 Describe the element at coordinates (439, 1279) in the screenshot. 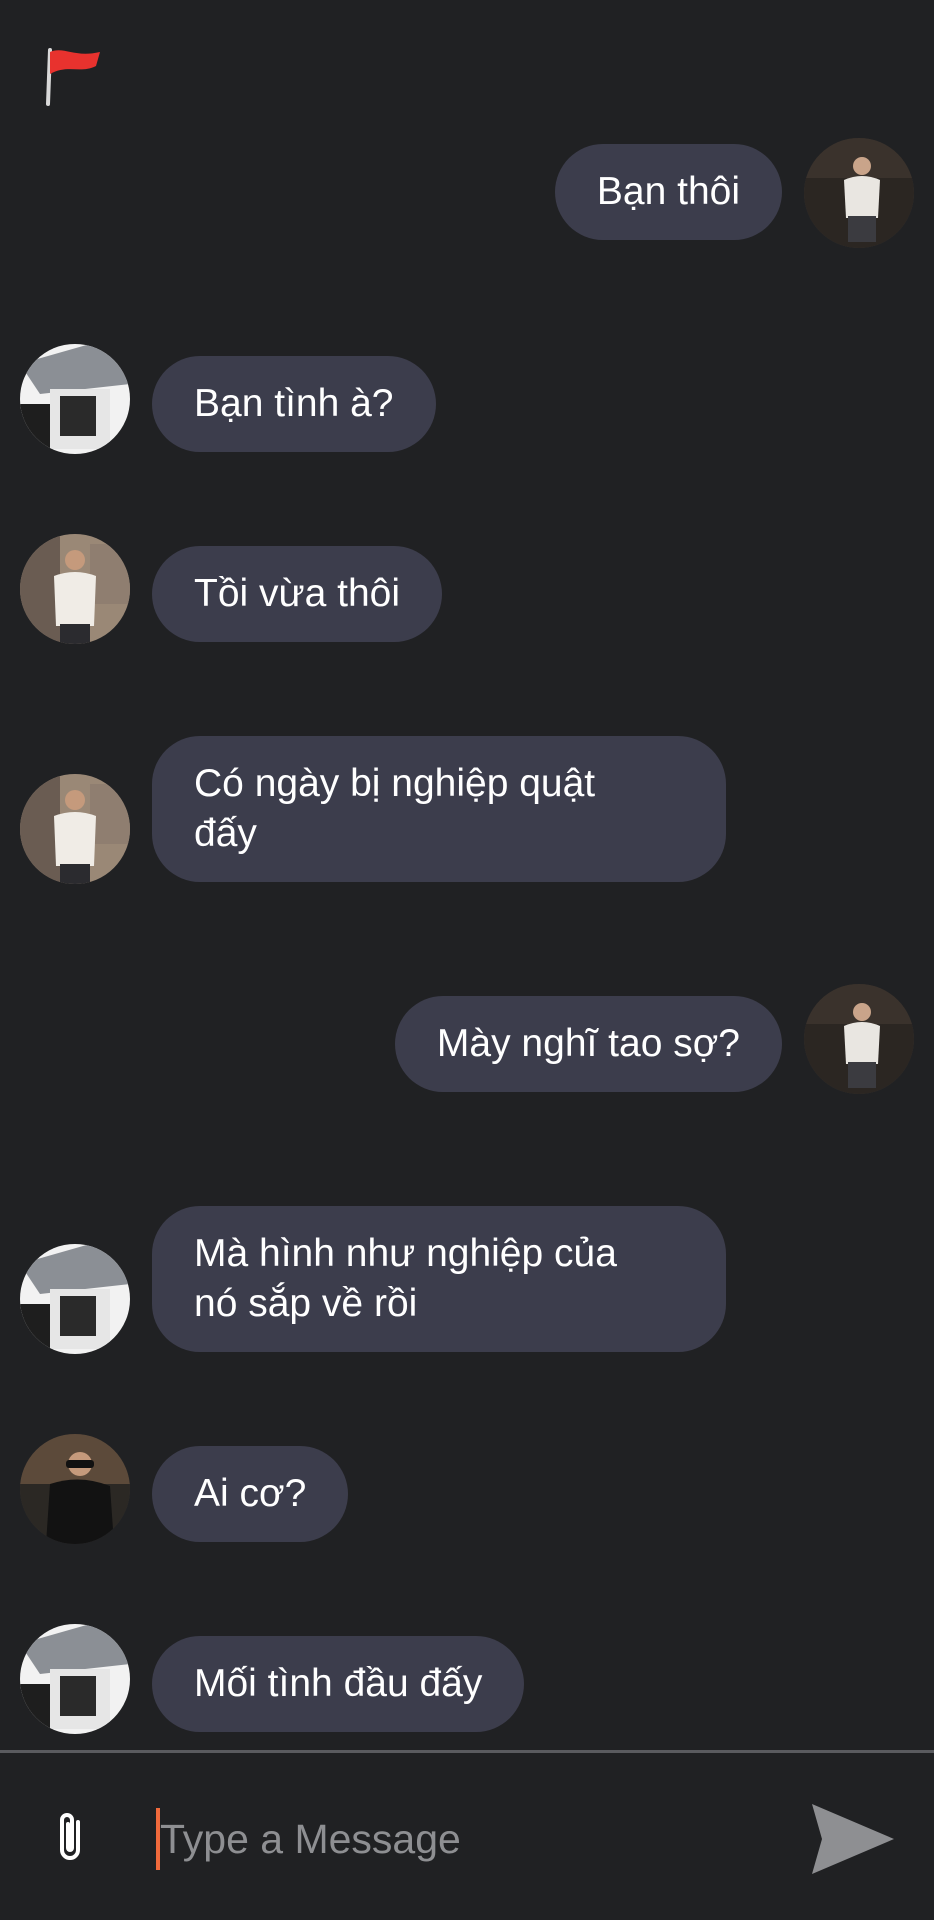

I see `message-bubble: Mà hình như nghiệp của nó sắp về rồi` at that location.